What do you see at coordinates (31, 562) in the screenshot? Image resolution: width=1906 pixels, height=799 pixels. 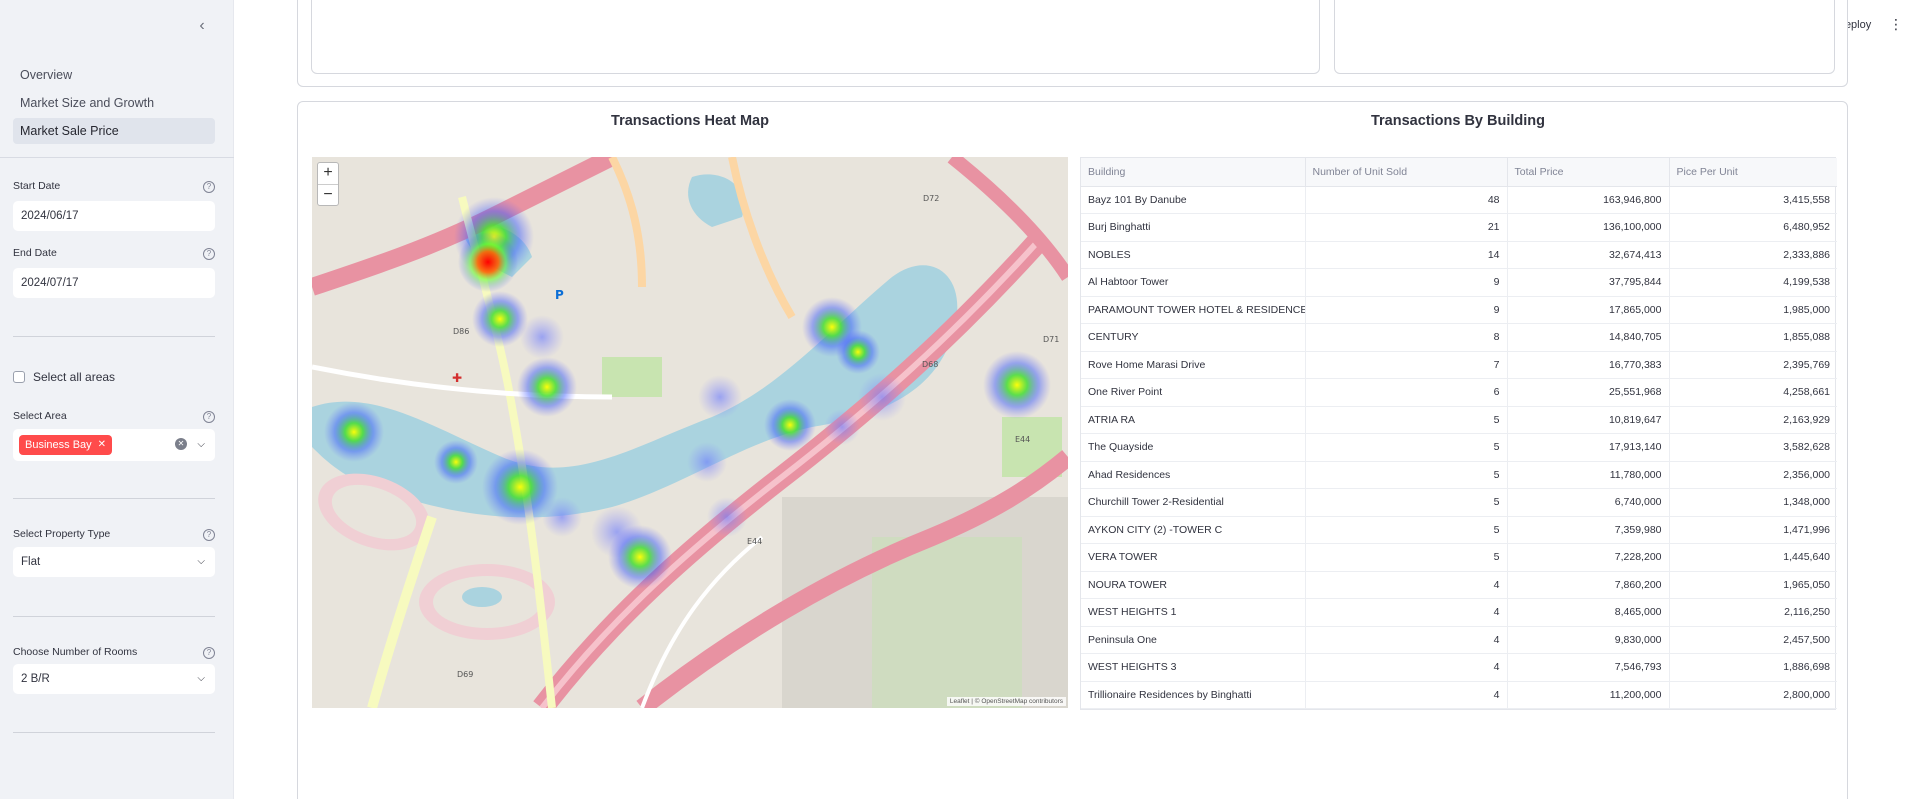 I see `property-type-value: Flat` at bounding box center [31, 562].